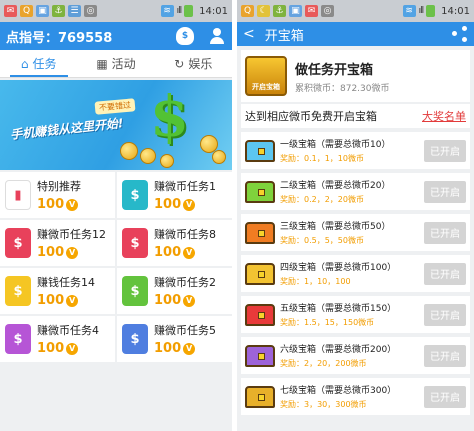 This screenshot has height=431, width=474. What do you see at coordinates (455, 11) in the screenshot?
I see `clock: 14:01` at bounding box center [455, 11].